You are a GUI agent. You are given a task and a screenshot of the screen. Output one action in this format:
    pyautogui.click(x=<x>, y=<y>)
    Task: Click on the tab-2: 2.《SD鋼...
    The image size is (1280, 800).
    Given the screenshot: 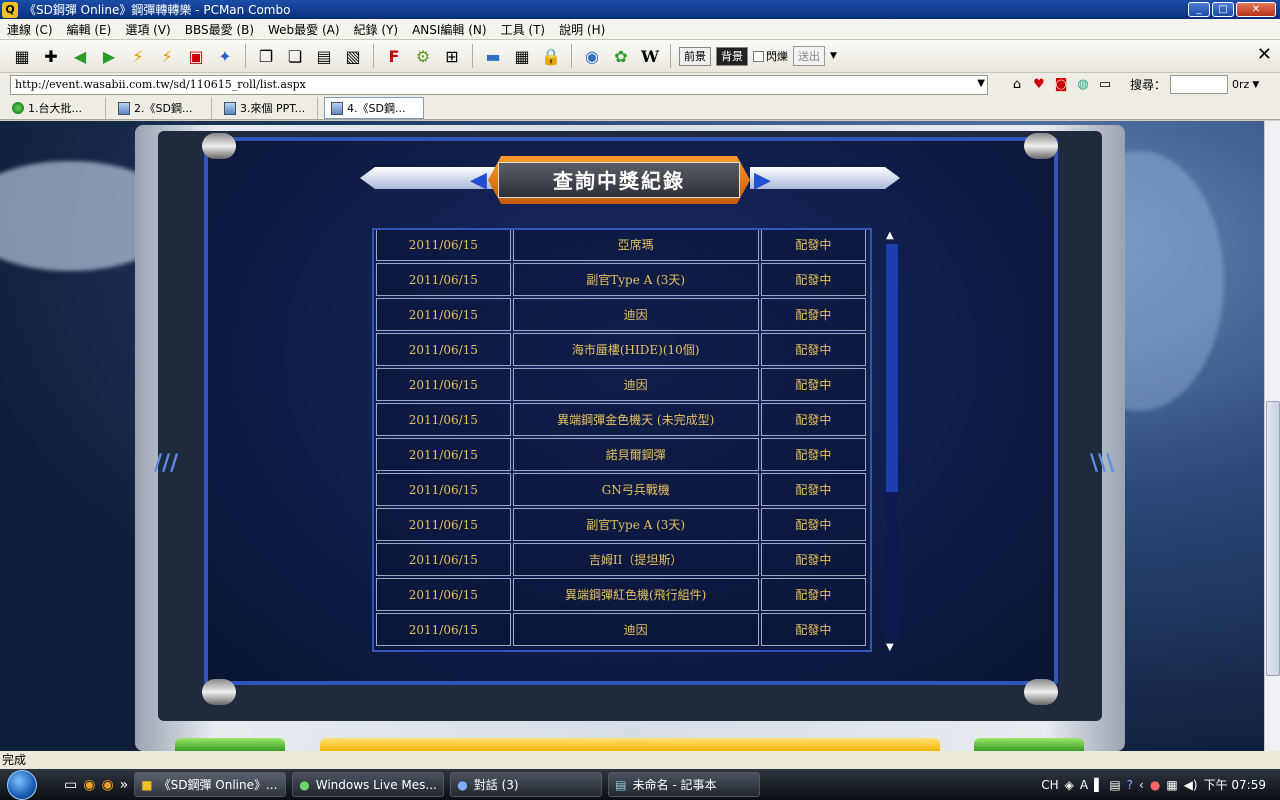 What is the action you would take?
    pyautogui.click(x=162, y=108)
    